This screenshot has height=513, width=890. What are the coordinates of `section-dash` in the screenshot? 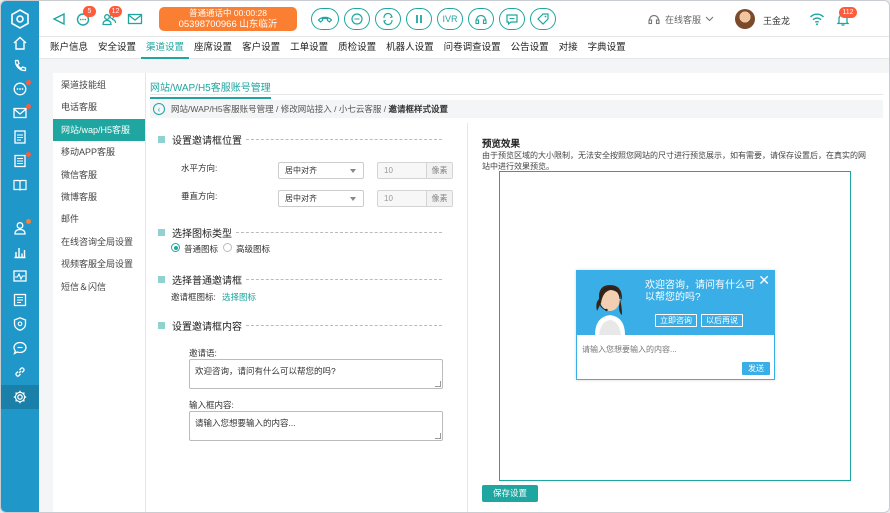 It's located at (344, 139).